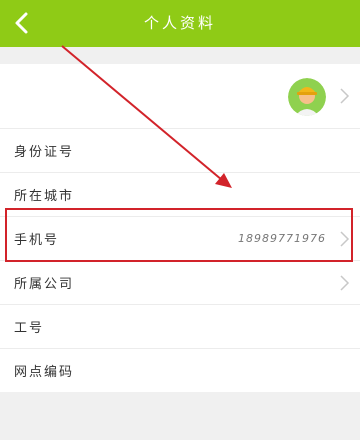 The width and height of the screenshot is (360, 440). What do you see at coordinates (29, 328) in the screenshot?
I see `row-label: 工号` at bounding box center [29, 328].